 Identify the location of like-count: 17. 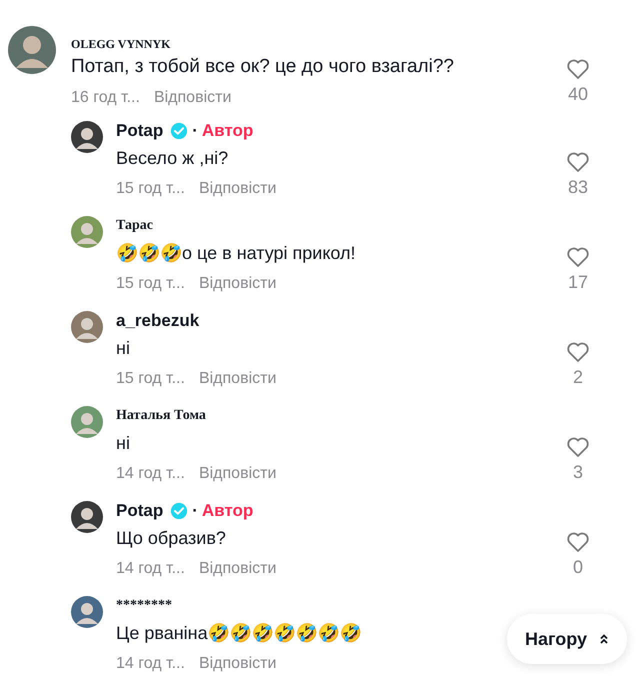
(578, 282).